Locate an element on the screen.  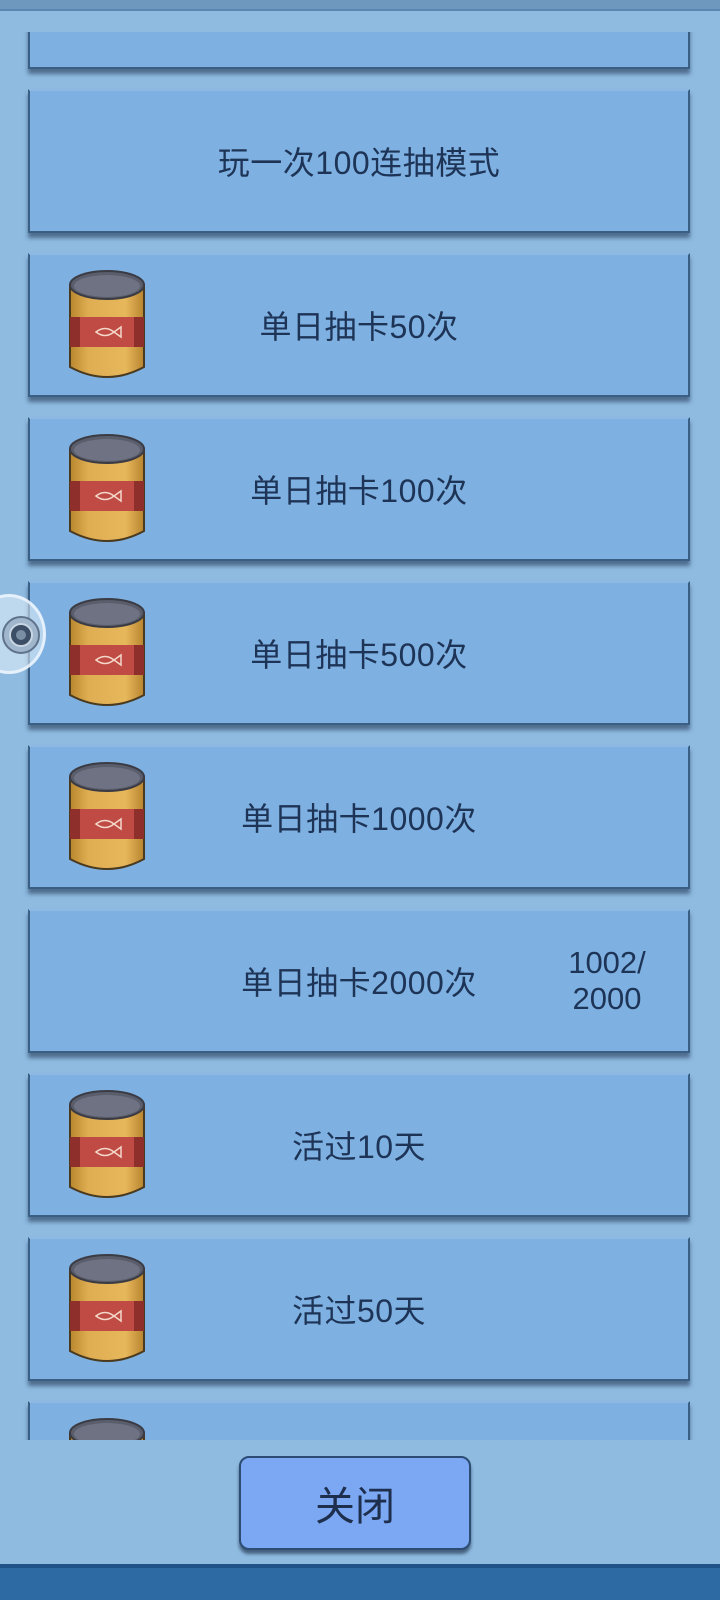
progress-total: 2000 is located at coordinates (607, 998).